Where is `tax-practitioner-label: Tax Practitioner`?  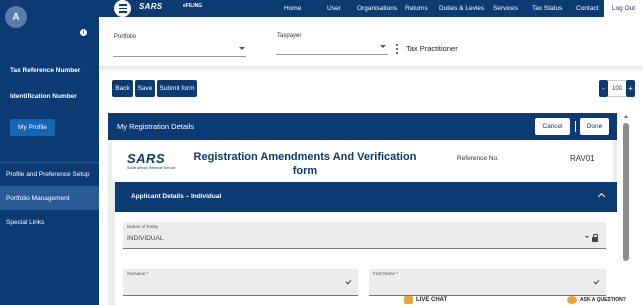 tax-practitioner-label: Tax Practitioner is located at coordinates (432, 48).